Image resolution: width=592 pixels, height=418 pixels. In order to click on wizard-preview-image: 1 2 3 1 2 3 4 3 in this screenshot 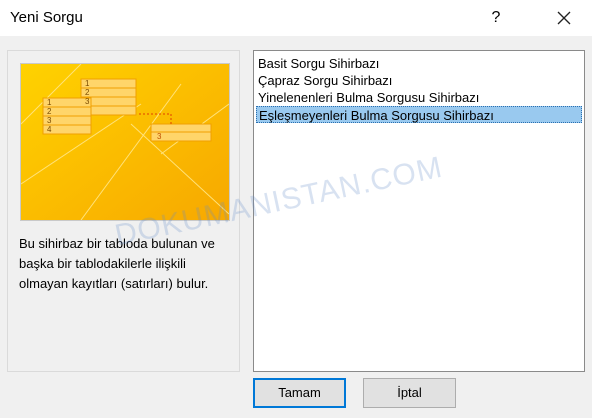, I will do `click(125, 142)`.